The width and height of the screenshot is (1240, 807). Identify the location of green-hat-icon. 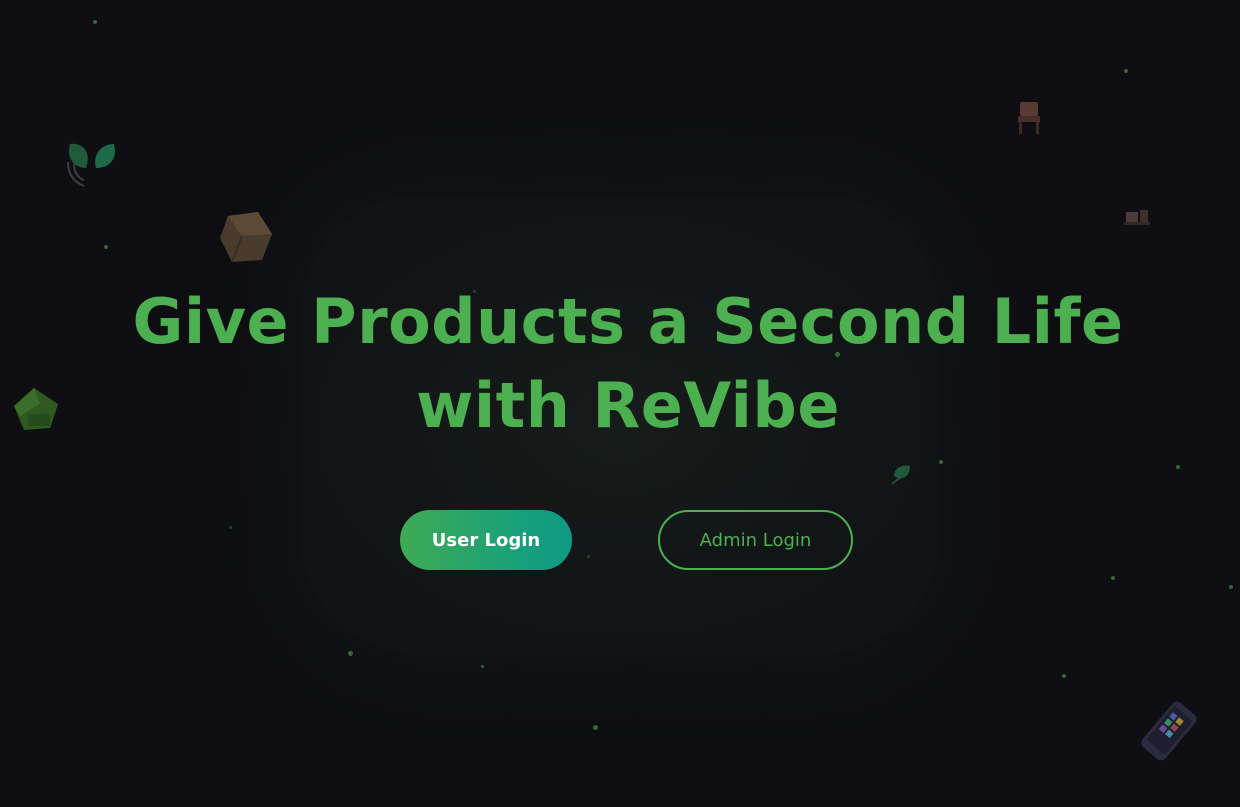
(36, 409).